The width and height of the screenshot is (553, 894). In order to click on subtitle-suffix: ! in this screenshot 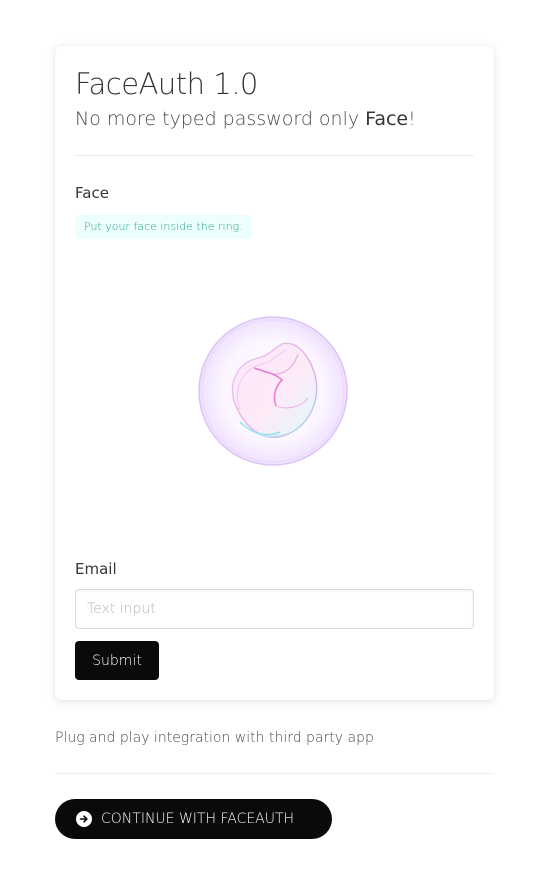, I will do `click(412, 119)`.